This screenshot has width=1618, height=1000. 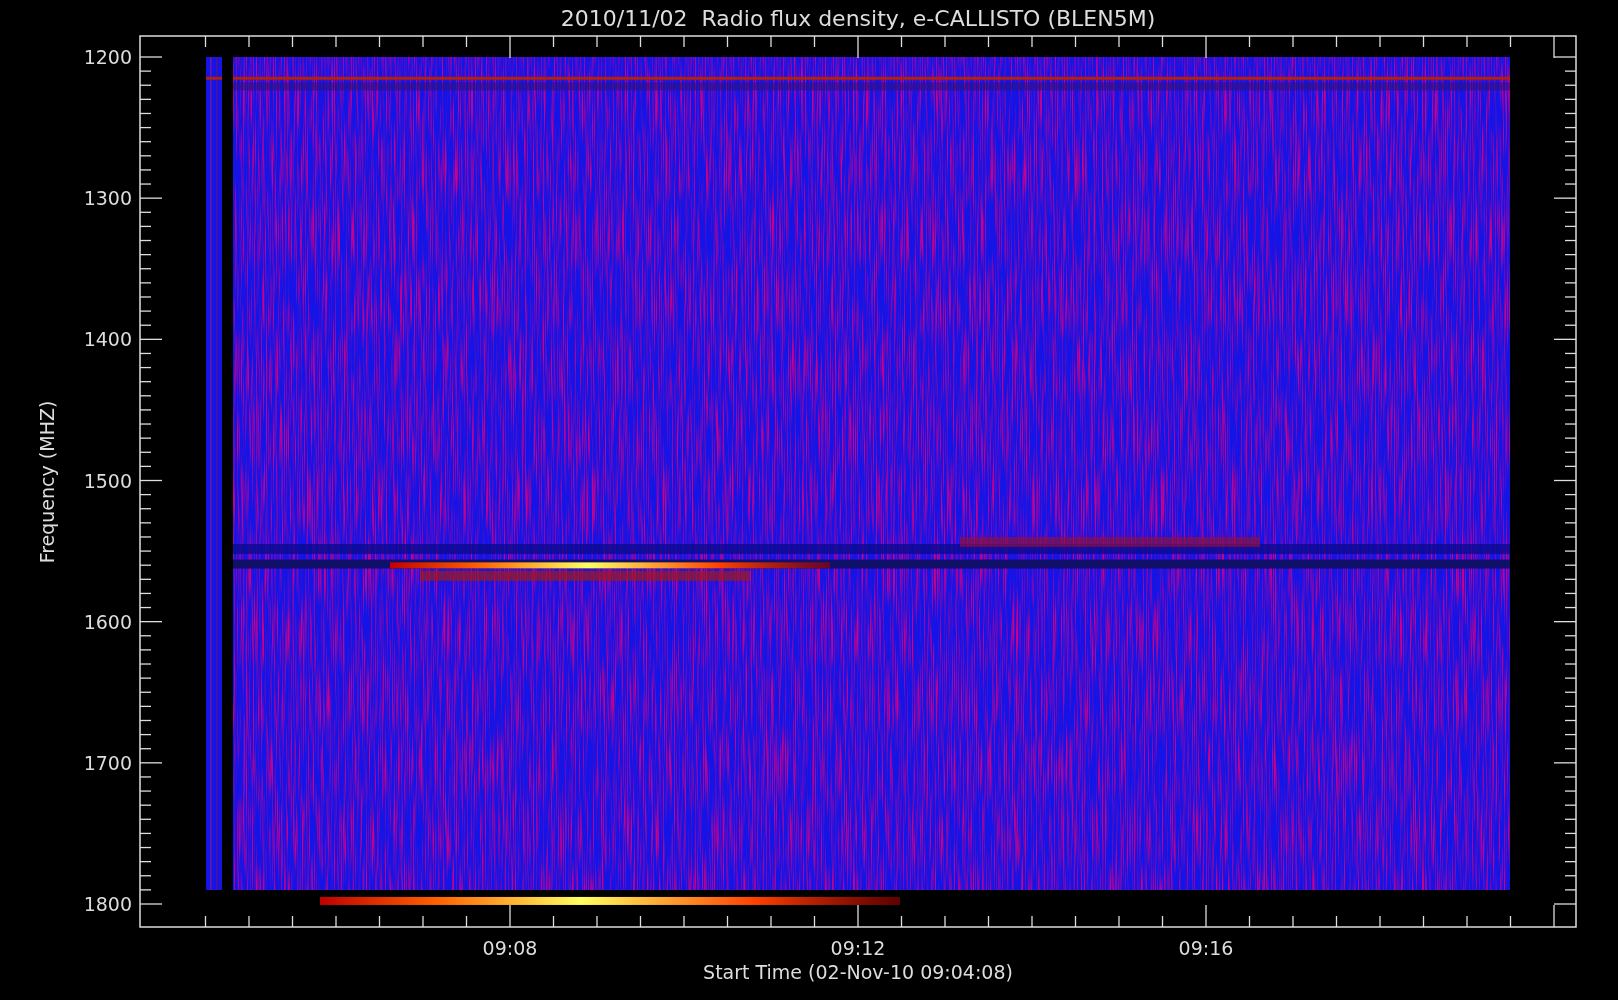 I want to click on tick-label: 1400, so click(x=107, y=339).